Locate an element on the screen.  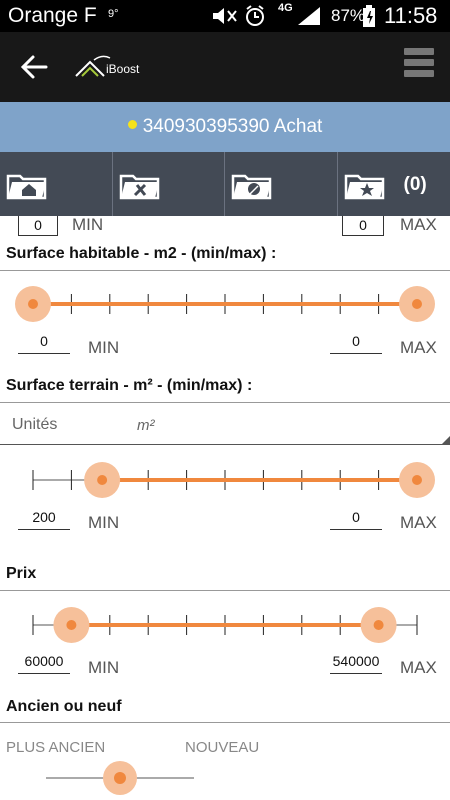
battery-percent: 87% is located at coordinates (348, 15).